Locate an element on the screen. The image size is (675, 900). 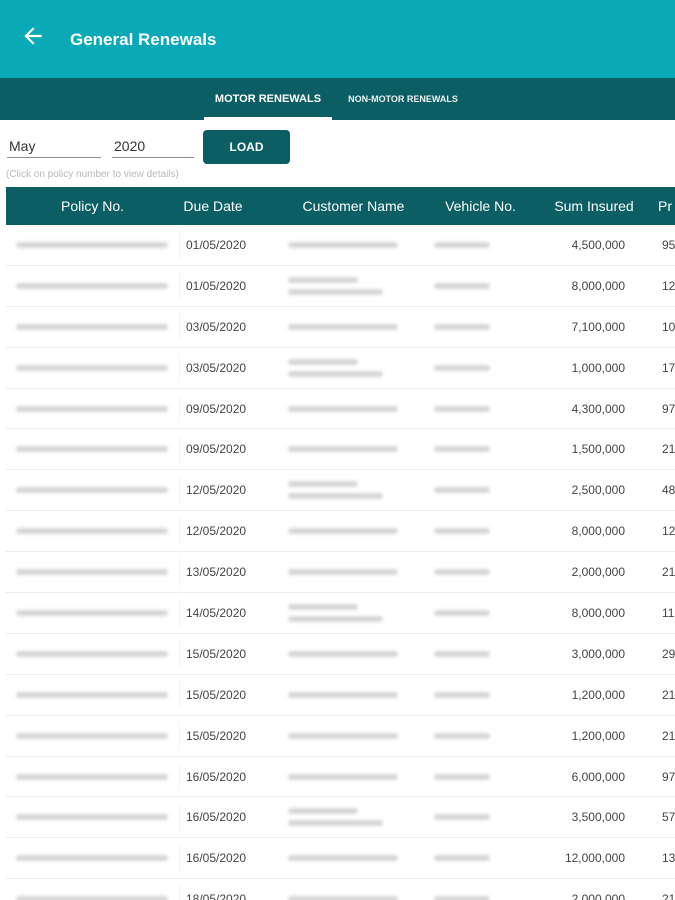
tab-non-motor-renewals: NON-MOTOR RENEWALS is located at coordinates (403, 99).